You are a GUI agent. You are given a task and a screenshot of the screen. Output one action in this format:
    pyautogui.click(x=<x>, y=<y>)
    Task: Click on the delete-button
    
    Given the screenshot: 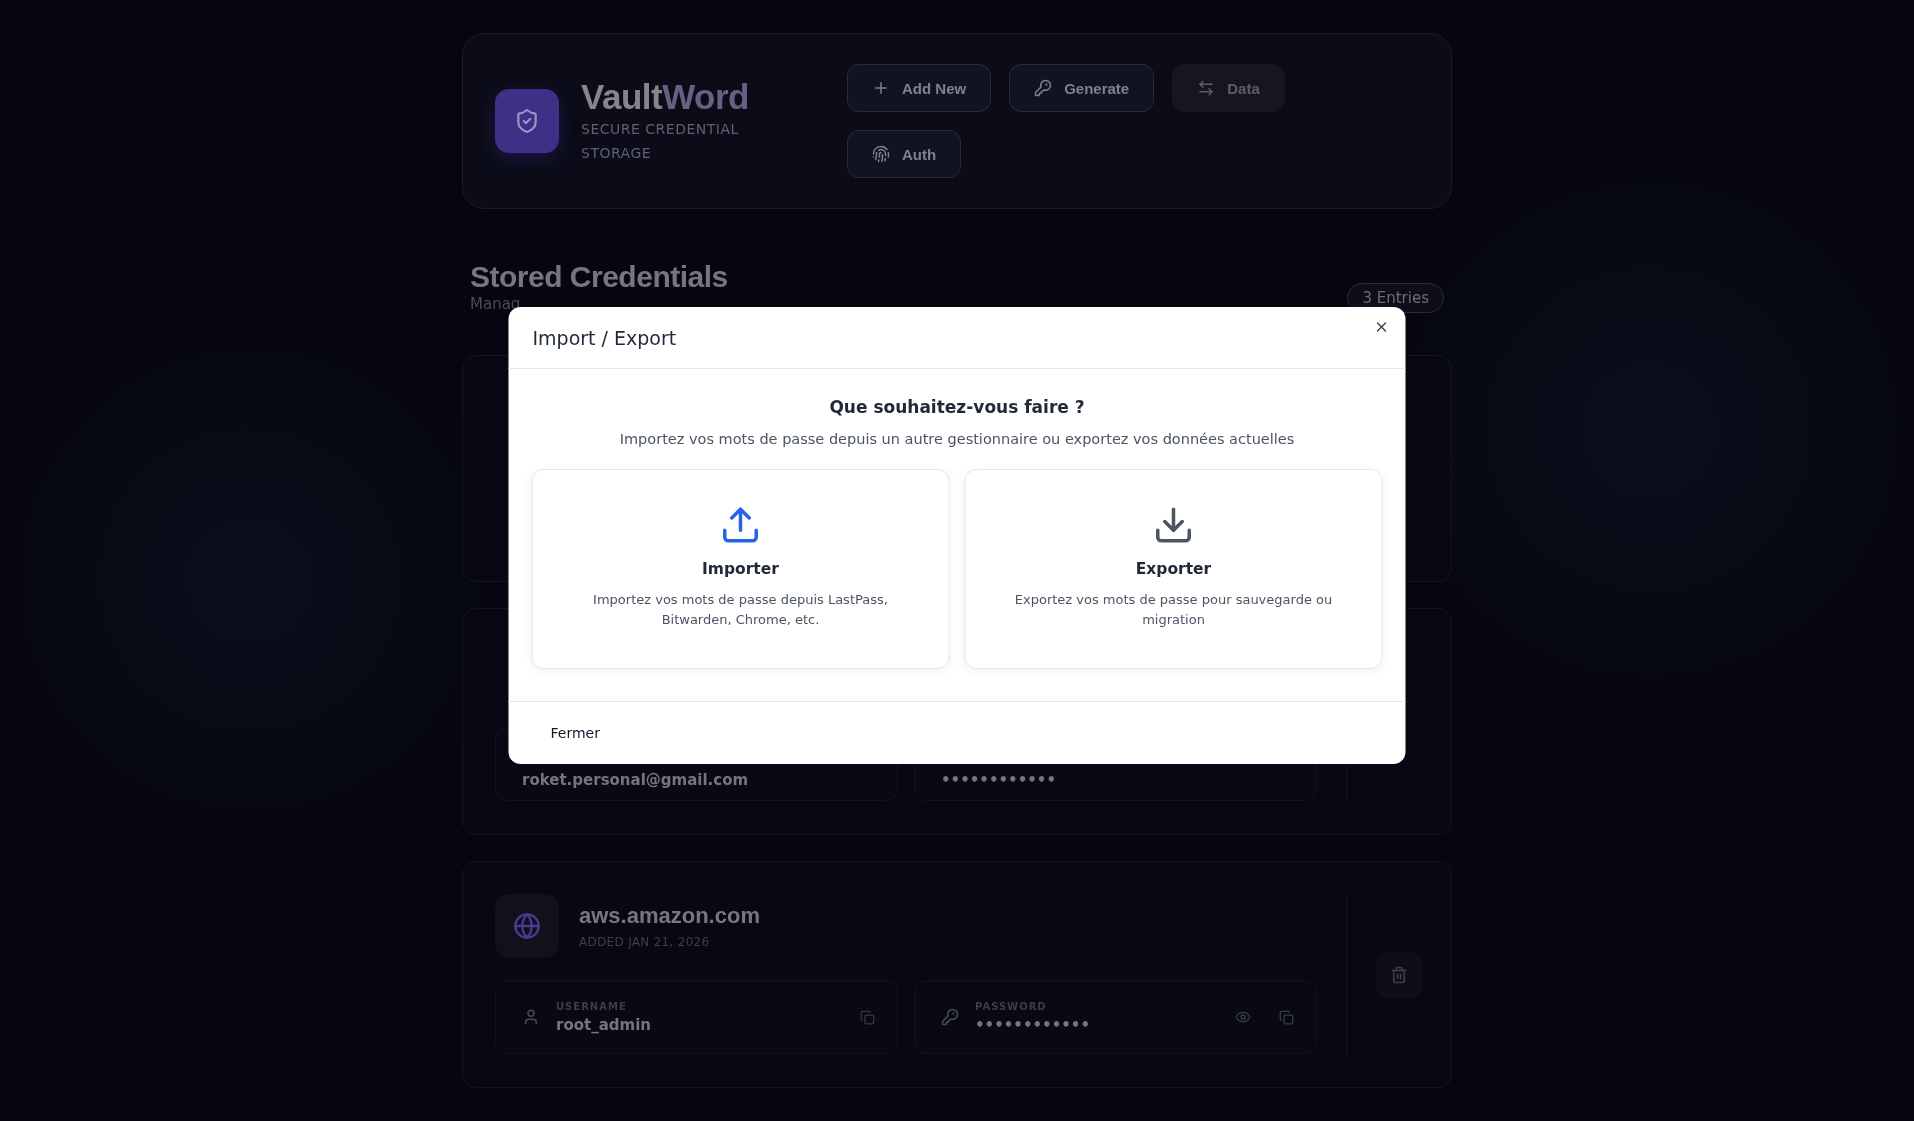 What is the action you would take?
    pyautogui.click(x=1399, y=974)
    